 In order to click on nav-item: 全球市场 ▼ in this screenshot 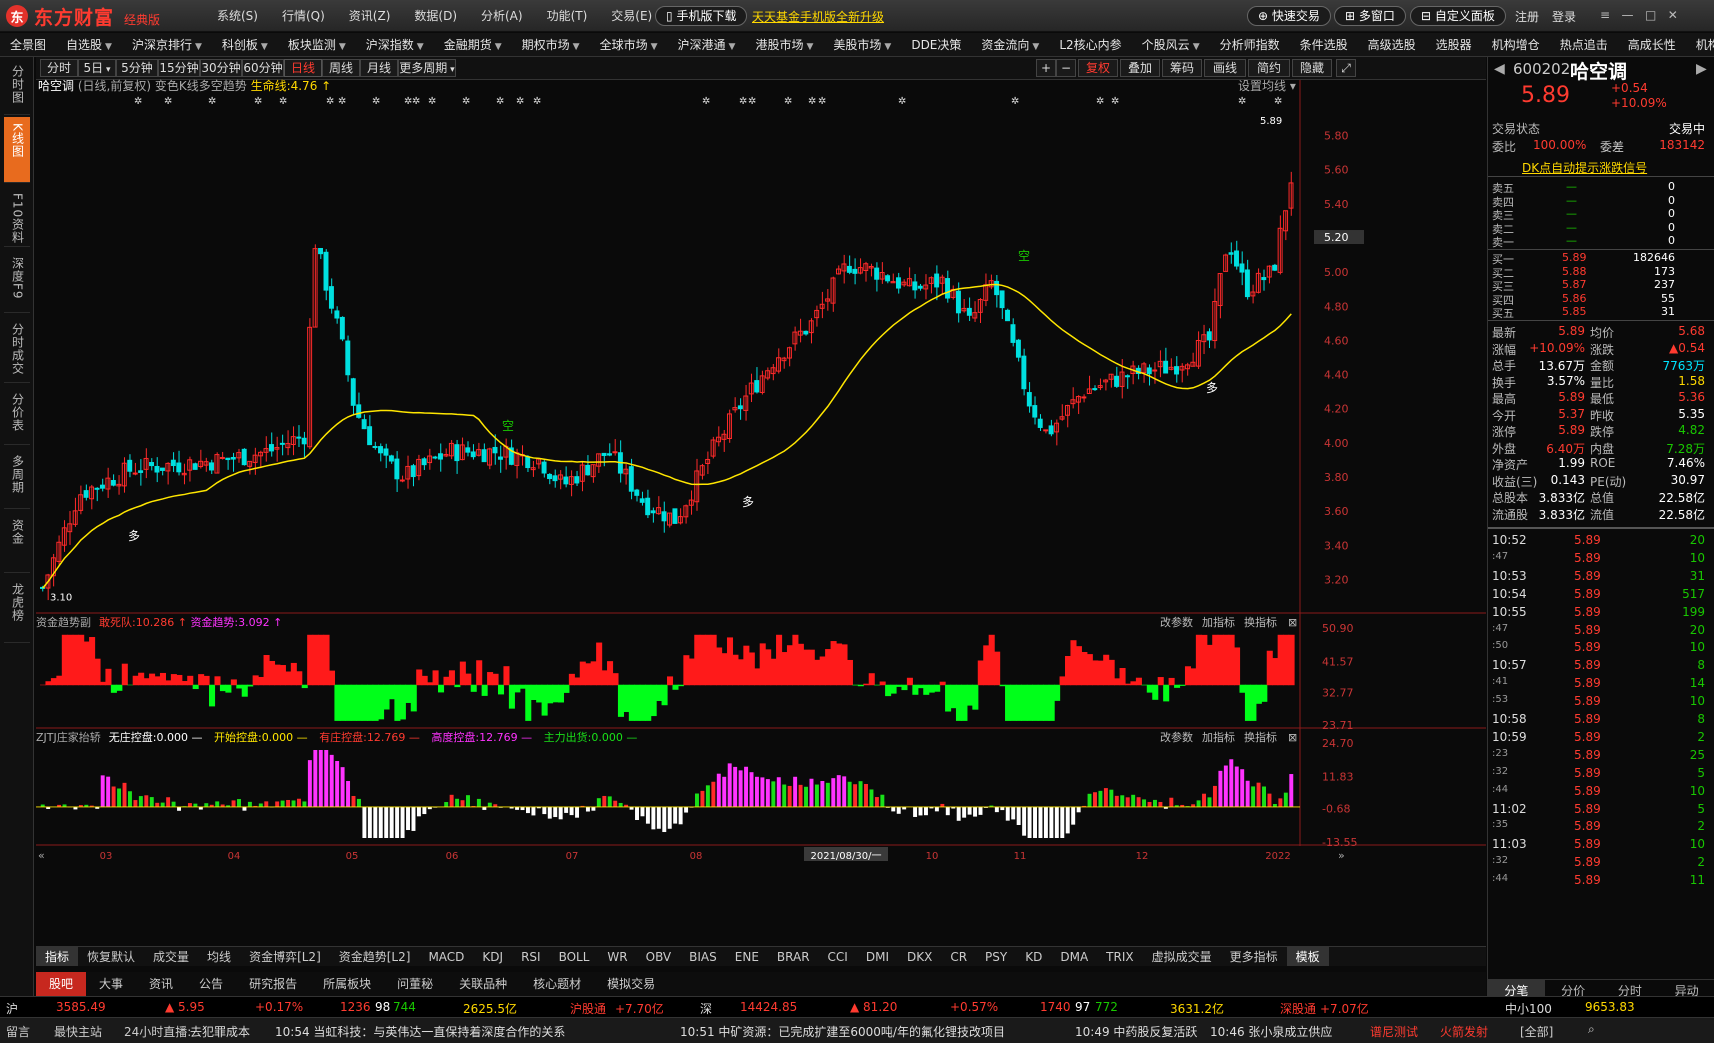, I will do `click(629, 44)`.